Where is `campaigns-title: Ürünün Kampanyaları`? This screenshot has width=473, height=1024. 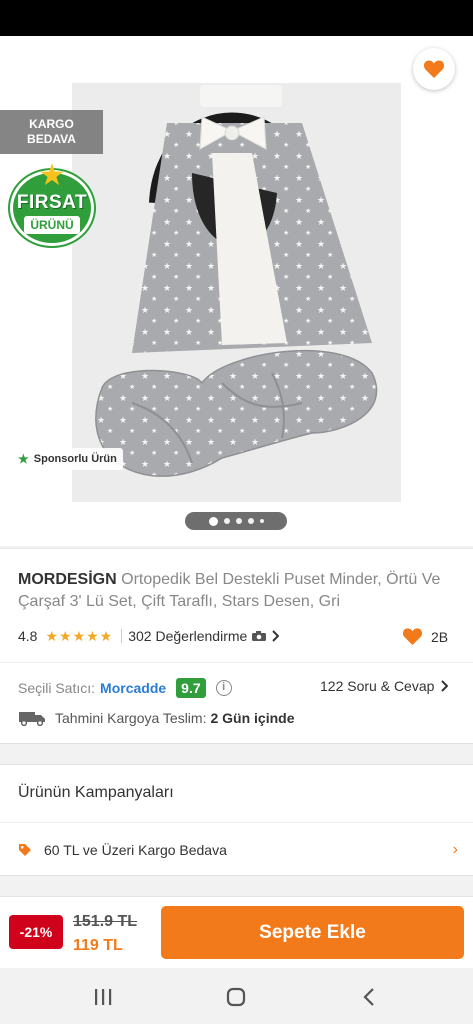
campaigns-title: Ürünün Kampanyaları is located at coordinates (96, 792).